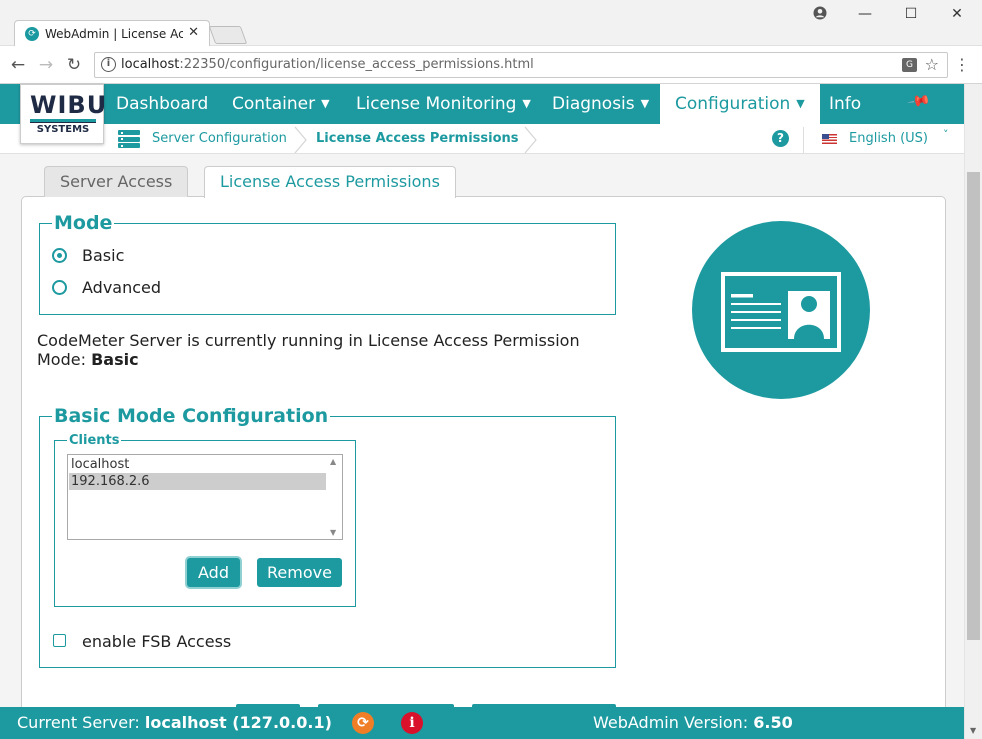 The height and width of the screenshot is (739, 982). Describe the element at coordinates (417, 139) in the screenshot. I see `breadcrumb-license-access-permissions: License Access Permissions` at that location.